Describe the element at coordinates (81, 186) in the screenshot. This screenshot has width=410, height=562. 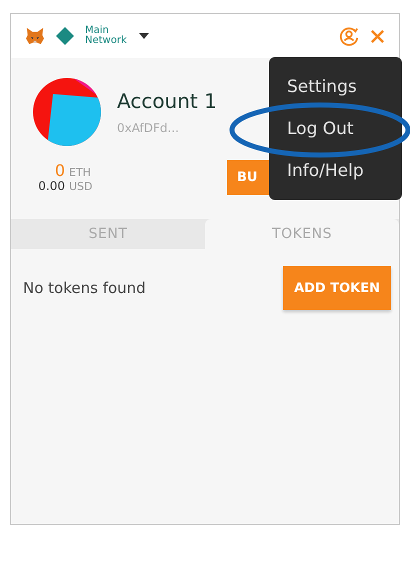
I see `usd-unit: USD` at that location.